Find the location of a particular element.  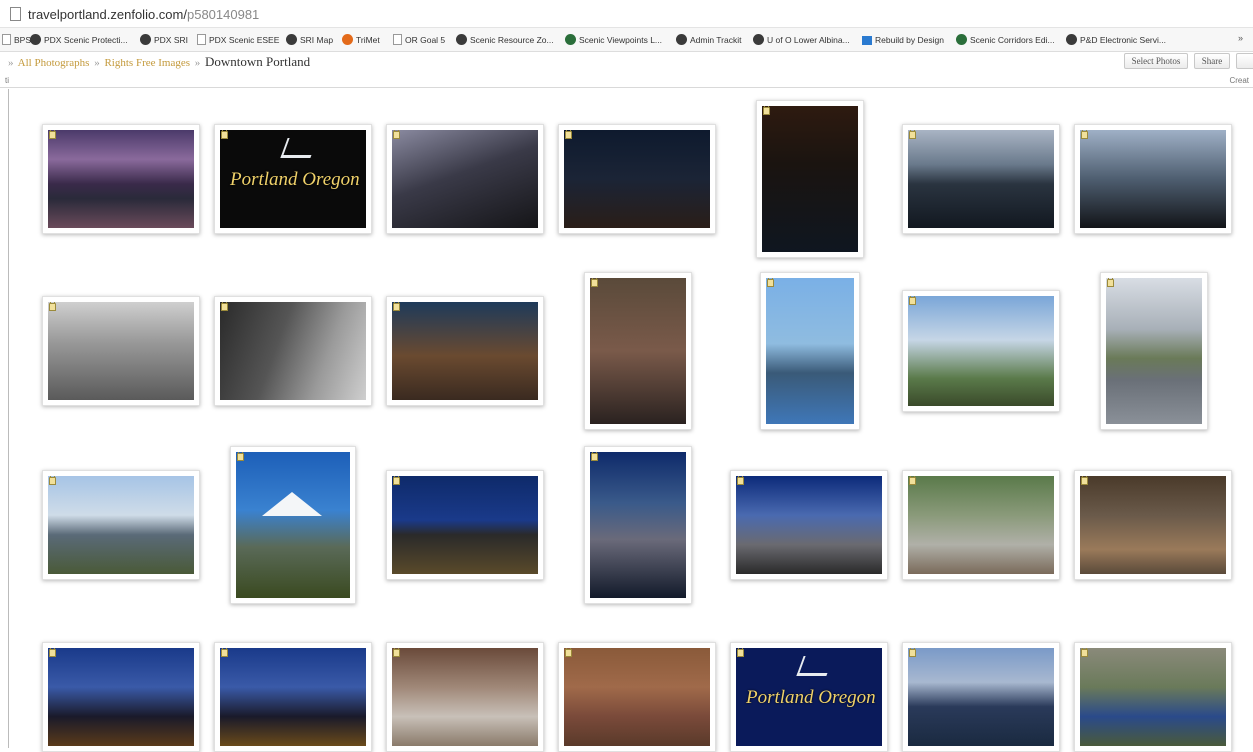

thumb-street-night-sign is located at coordinates (637, 179).